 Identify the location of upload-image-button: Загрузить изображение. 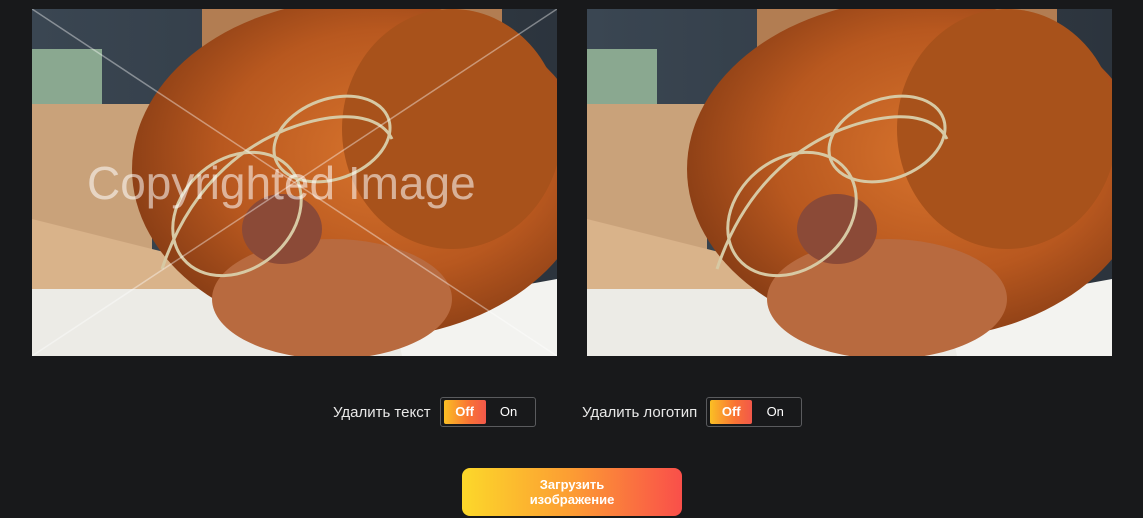
(572, 492).